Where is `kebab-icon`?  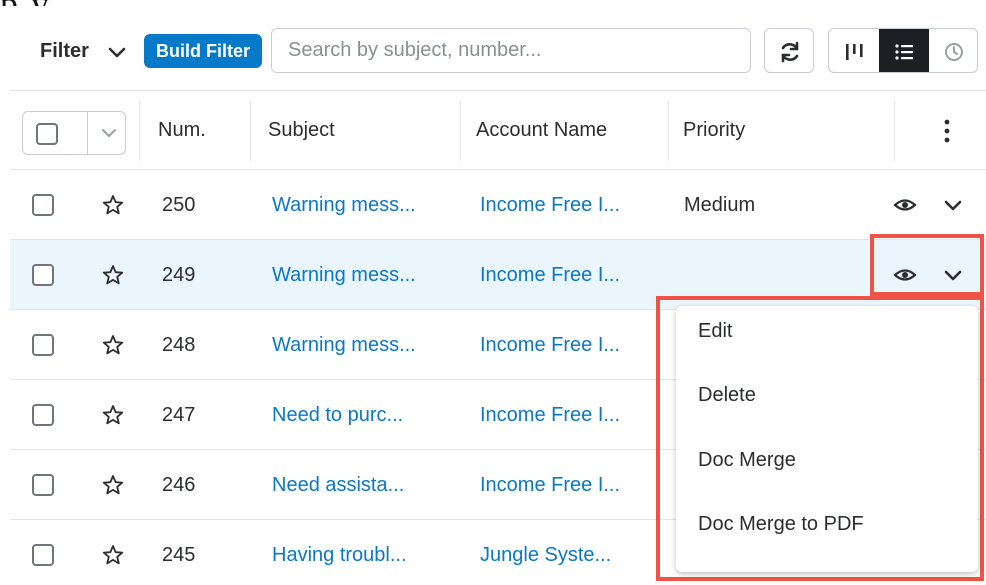 kebab-icon is located at coordinates (947, 131).